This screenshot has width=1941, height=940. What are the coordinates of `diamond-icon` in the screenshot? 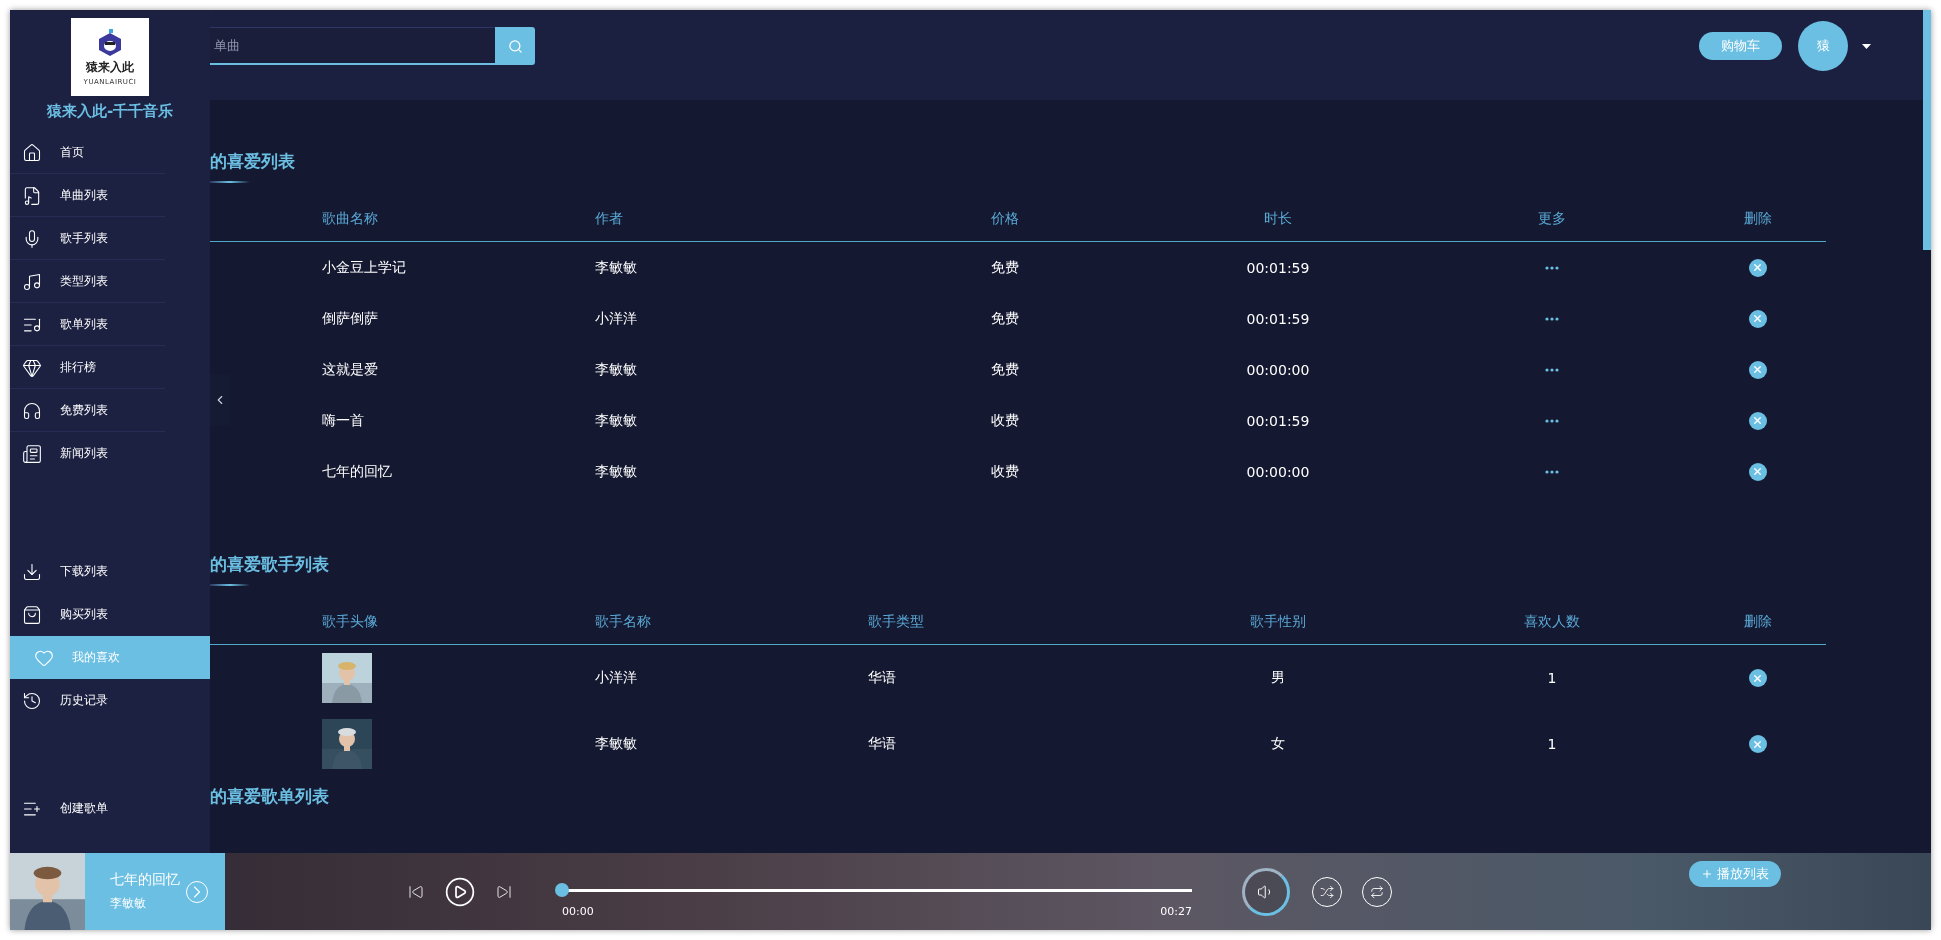 It's located at (32, 367).